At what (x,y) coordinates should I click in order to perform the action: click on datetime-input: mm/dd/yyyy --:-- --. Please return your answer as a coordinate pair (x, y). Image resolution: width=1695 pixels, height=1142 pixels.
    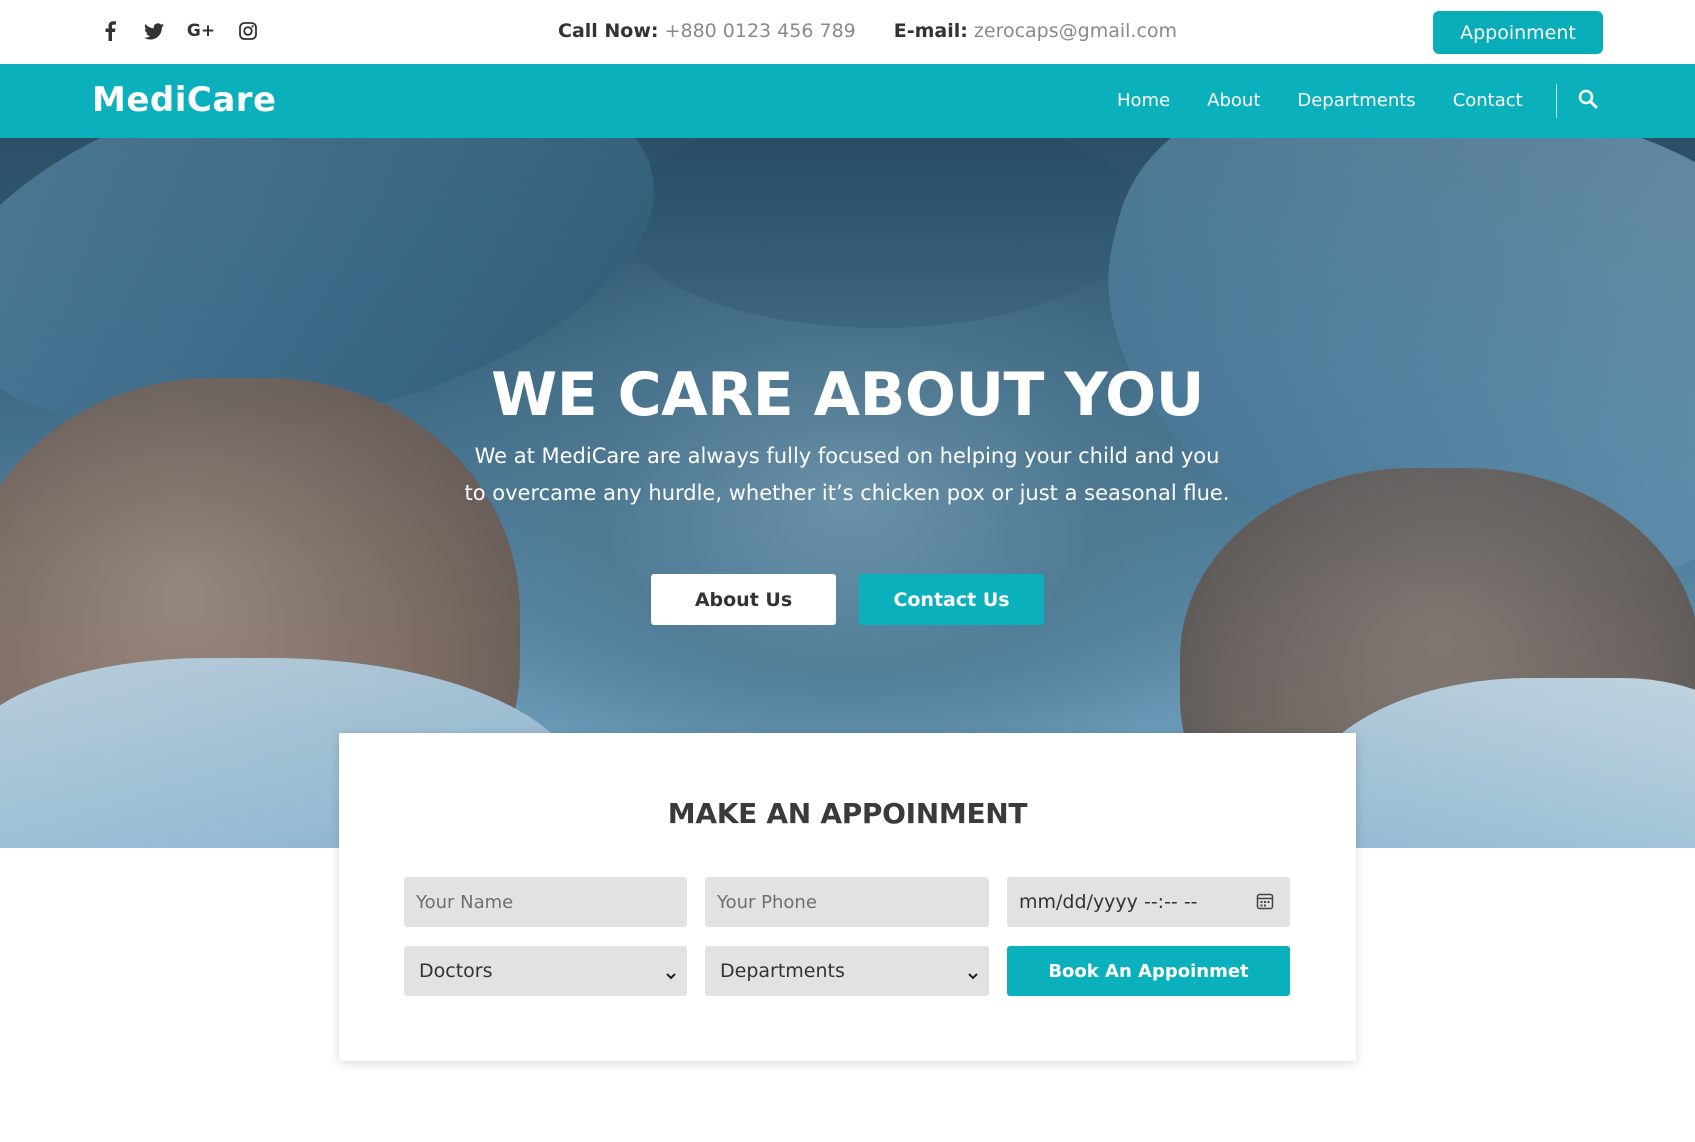
    Looking at the image, I should click on (1148, 902).